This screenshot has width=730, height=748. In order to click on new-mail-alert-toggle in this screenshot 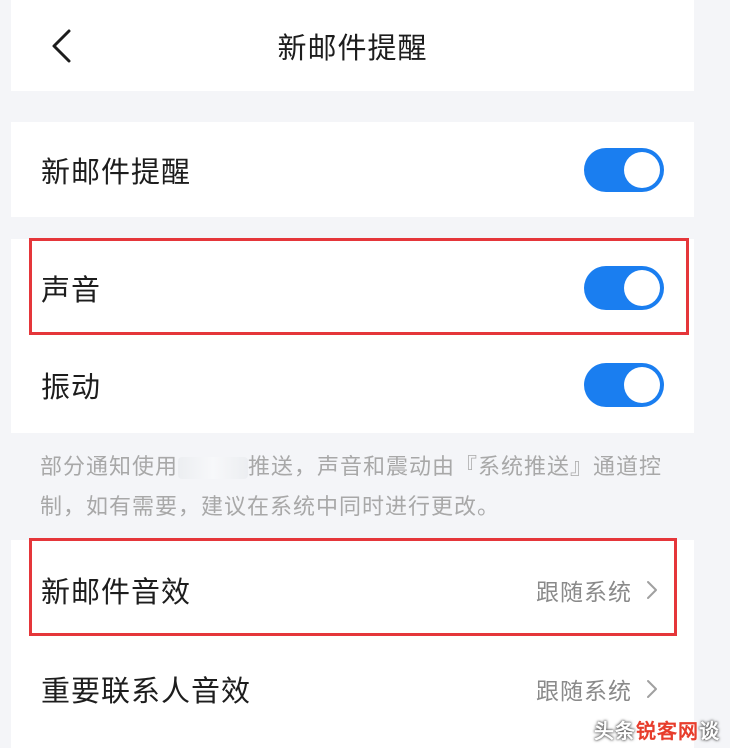, I will do `click(624, 169)`.